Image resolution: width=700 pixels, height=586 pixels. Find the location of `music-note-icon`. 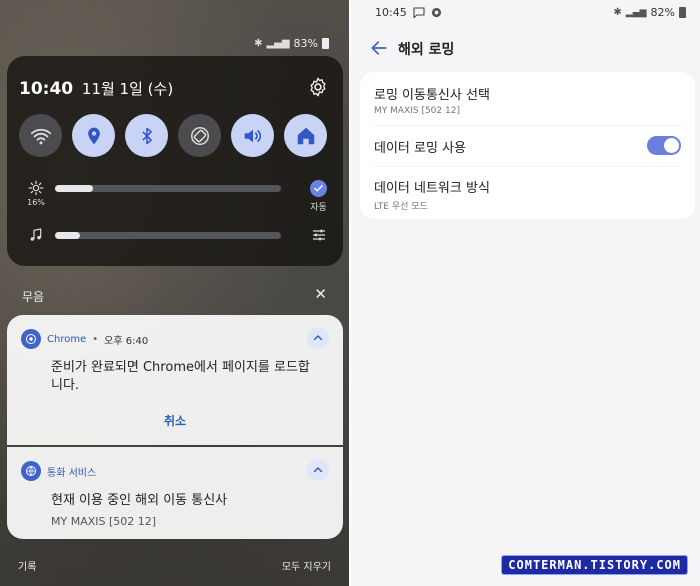

music-note-icon is located at coordinates (36, 234).